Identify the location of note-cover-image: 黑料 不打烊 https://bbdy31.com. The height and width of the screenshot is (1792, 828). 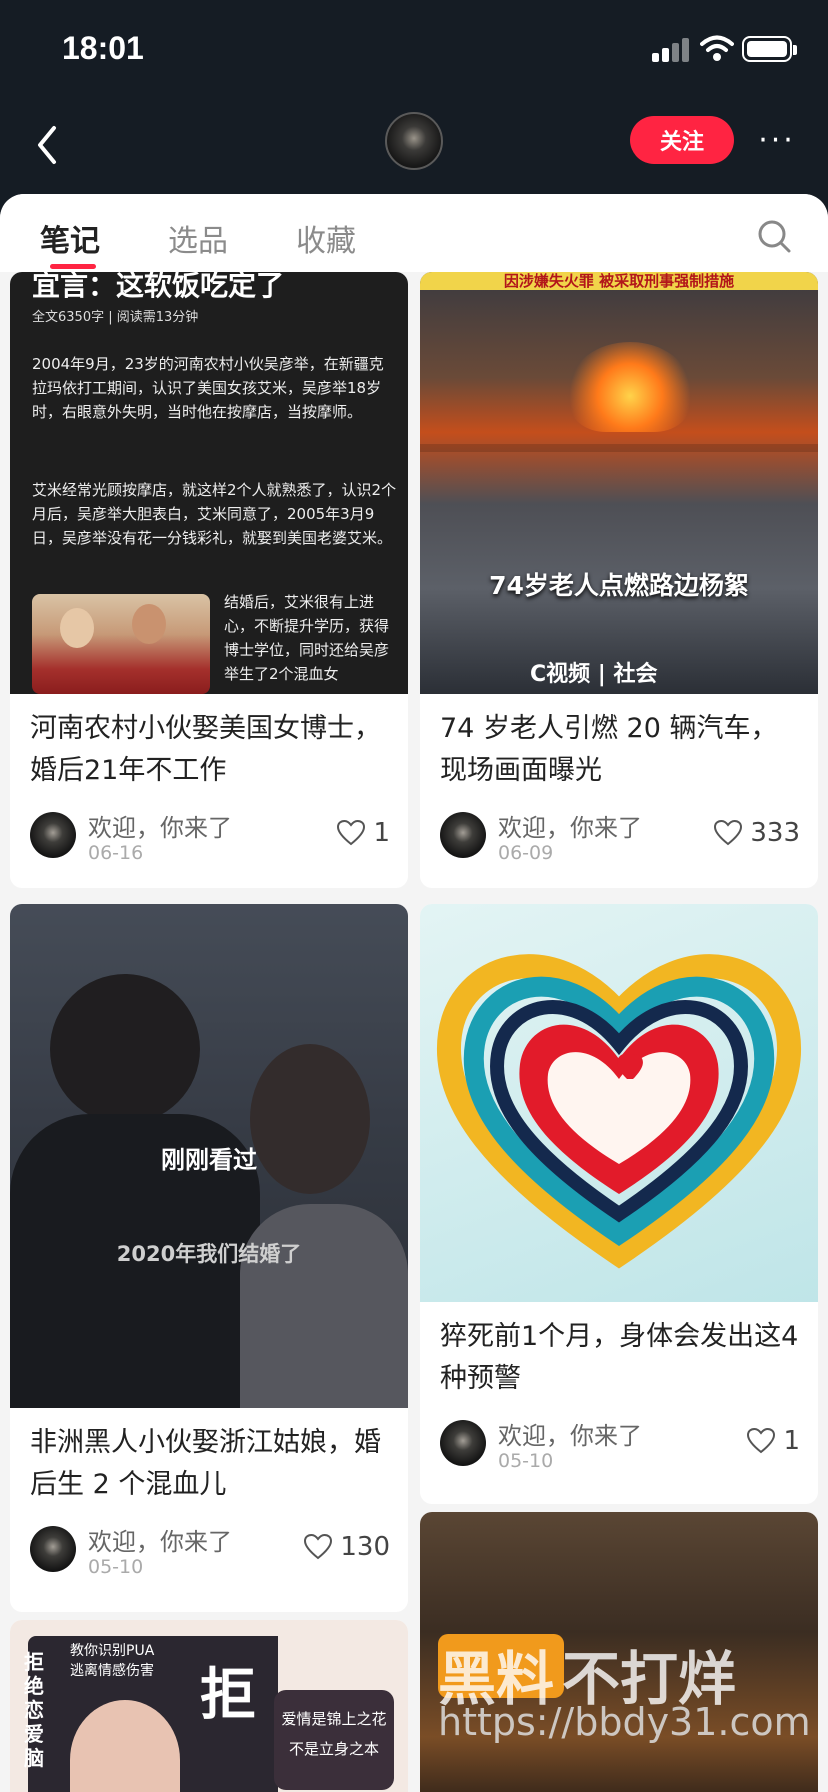
(619, 1652).